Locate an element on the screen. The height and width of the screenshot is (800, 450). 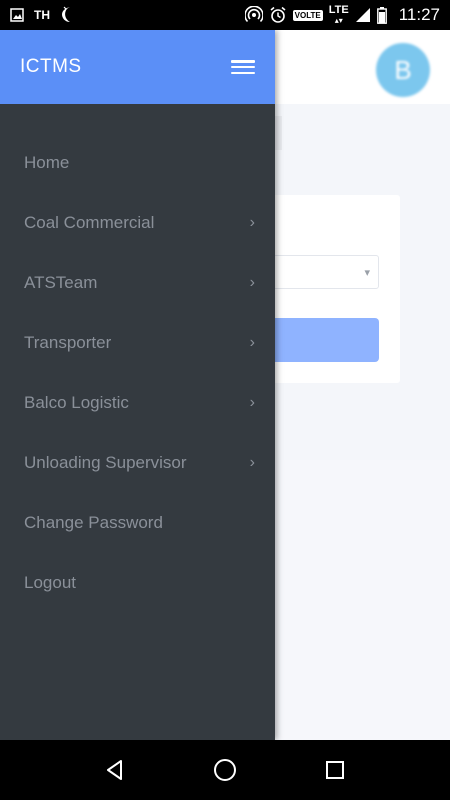
home-button is located at coordinates (225, 770).